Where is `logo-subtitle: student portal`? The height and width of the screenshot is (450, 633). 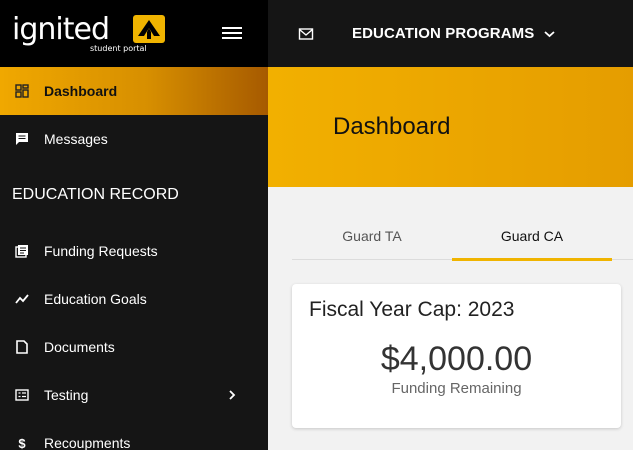
logo-subtitle: student portal is located at coordinates (118, 48).